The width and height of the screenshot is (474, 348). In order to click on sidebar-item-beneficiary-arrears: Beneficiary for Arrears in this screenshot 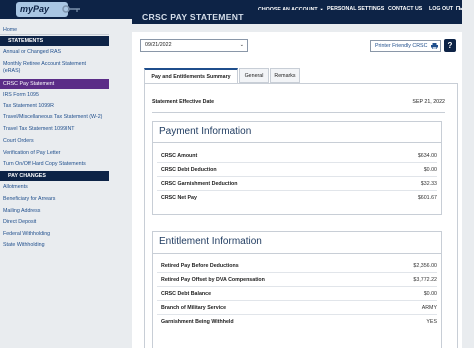, I will do `click(54, 199)`.